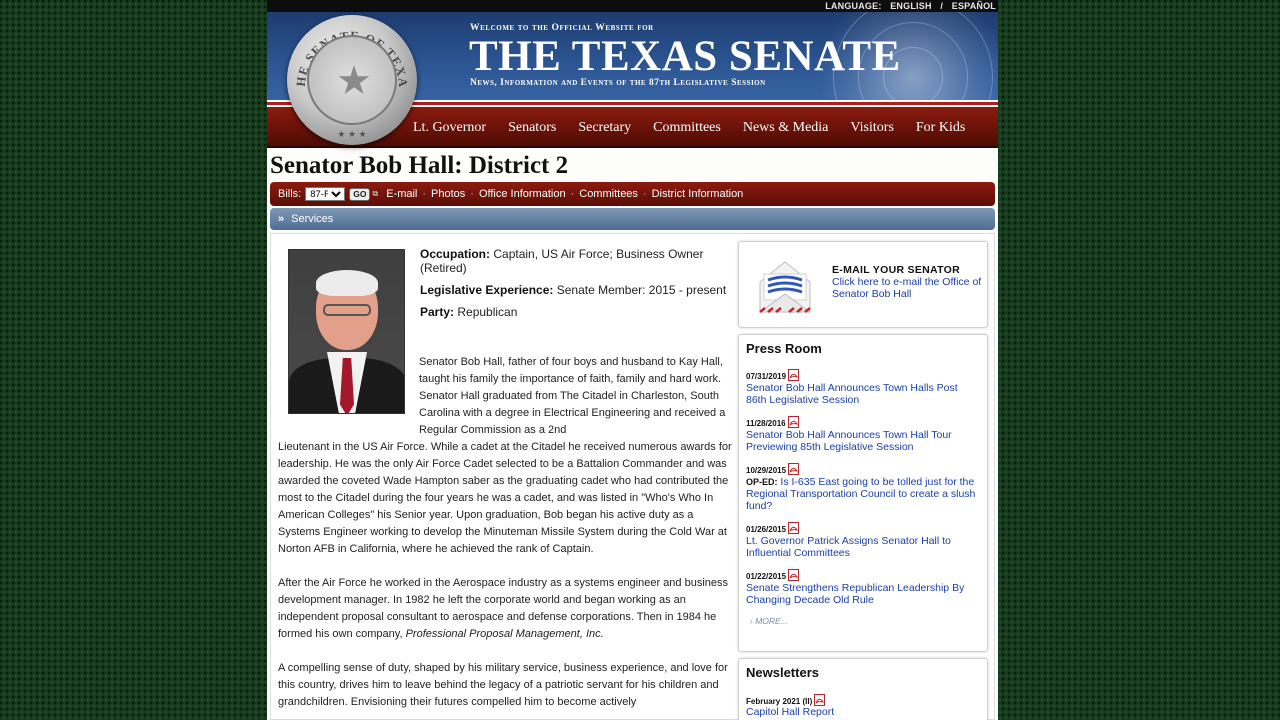 Image resolution: width=1280 pixels, height=720 pixels. Describe the element at coordinates (360, 194) in the screenshot. I see `bills-go-button: GO` at that location.